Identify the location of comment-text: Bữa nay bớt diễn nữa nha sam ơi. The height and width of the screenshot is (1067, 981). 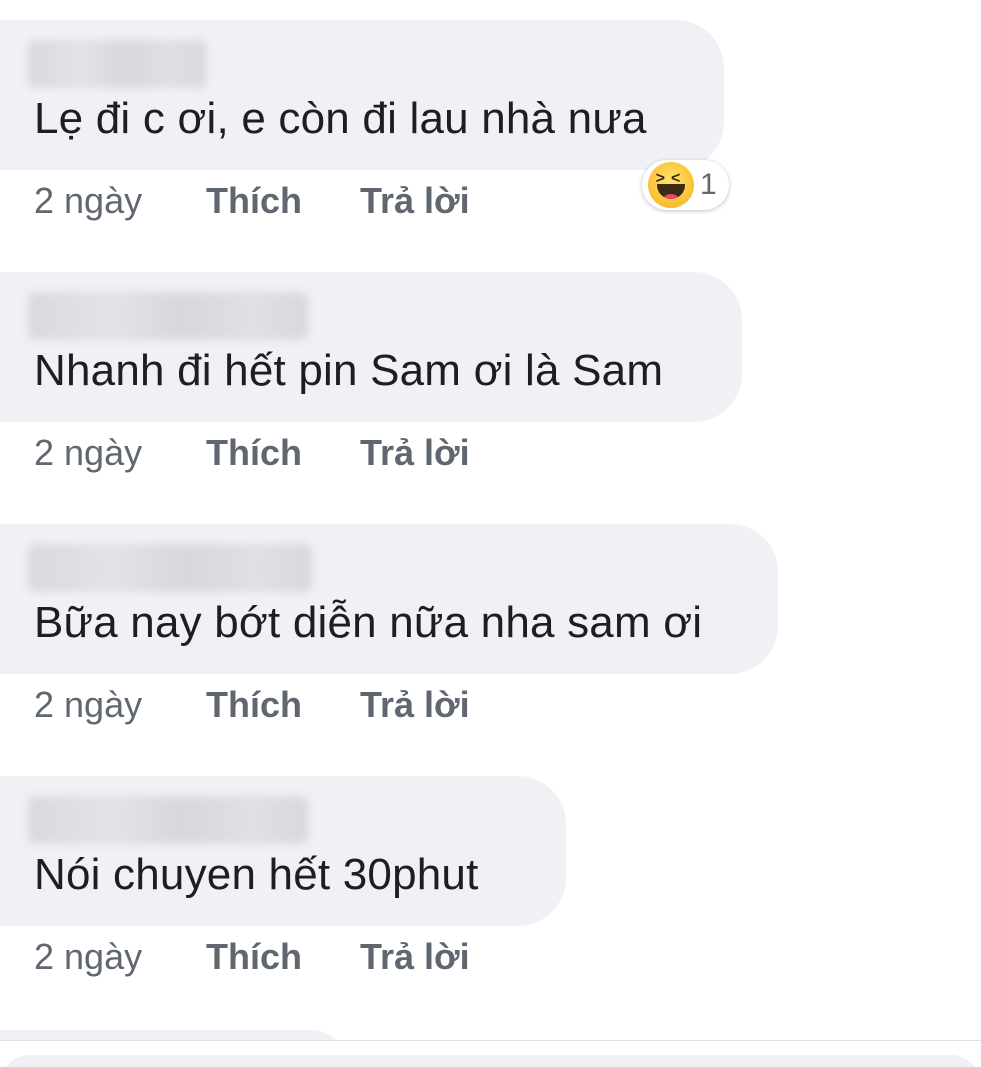
(368, 622).